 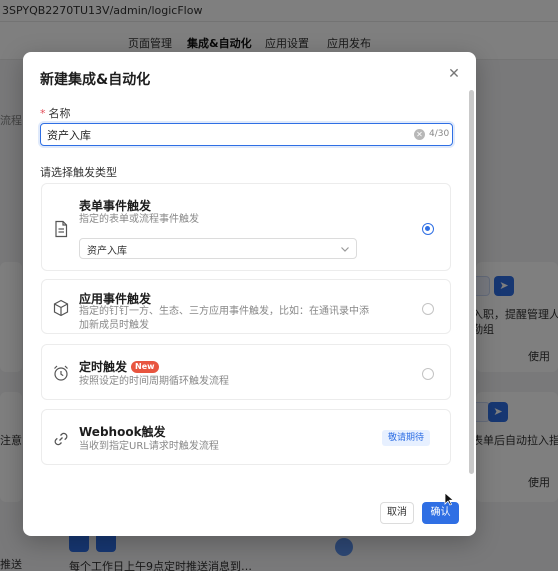 I want to click on trigger-desc: 按照设定的时间周期循环触发流程, so click(x=154, y=381).